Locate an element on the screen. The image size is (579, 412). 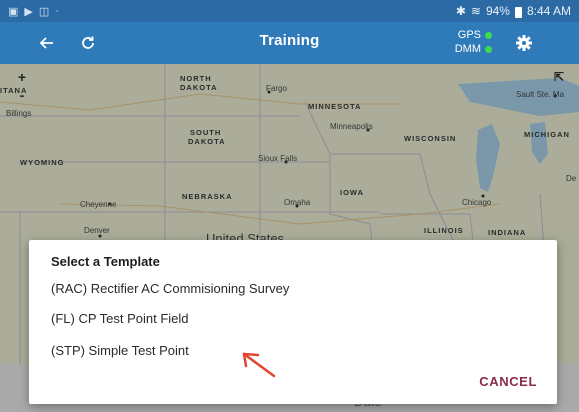
cancel-button: CANCEL is located at coordinates (508, 381).